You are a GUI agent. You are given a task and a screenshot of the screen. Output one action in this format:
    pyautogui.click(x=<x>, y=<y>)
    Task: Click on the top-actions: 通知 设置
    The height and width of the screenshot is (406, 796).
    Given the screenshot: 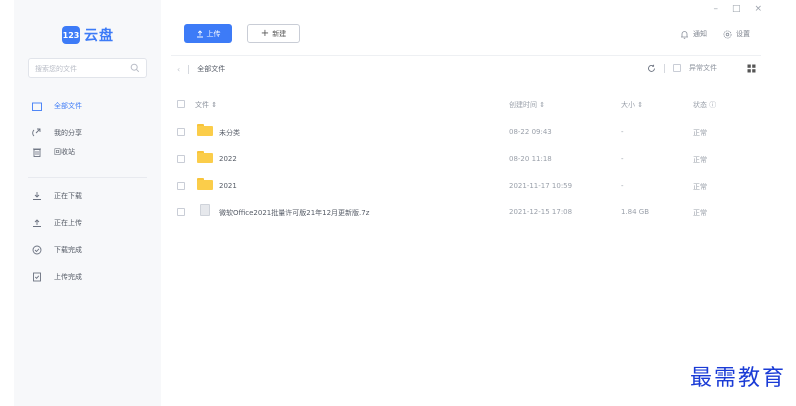 What is the action you would take?
    pyautogui.click(x=715, y=34)
    